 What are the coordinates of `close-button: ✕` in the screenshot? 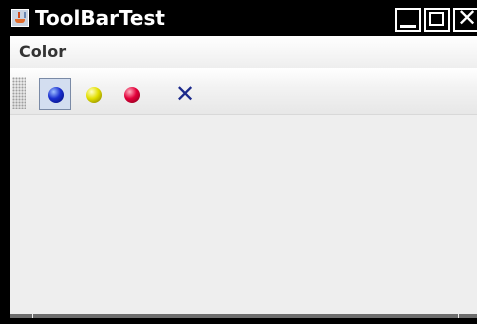 It's located at (465, 18).